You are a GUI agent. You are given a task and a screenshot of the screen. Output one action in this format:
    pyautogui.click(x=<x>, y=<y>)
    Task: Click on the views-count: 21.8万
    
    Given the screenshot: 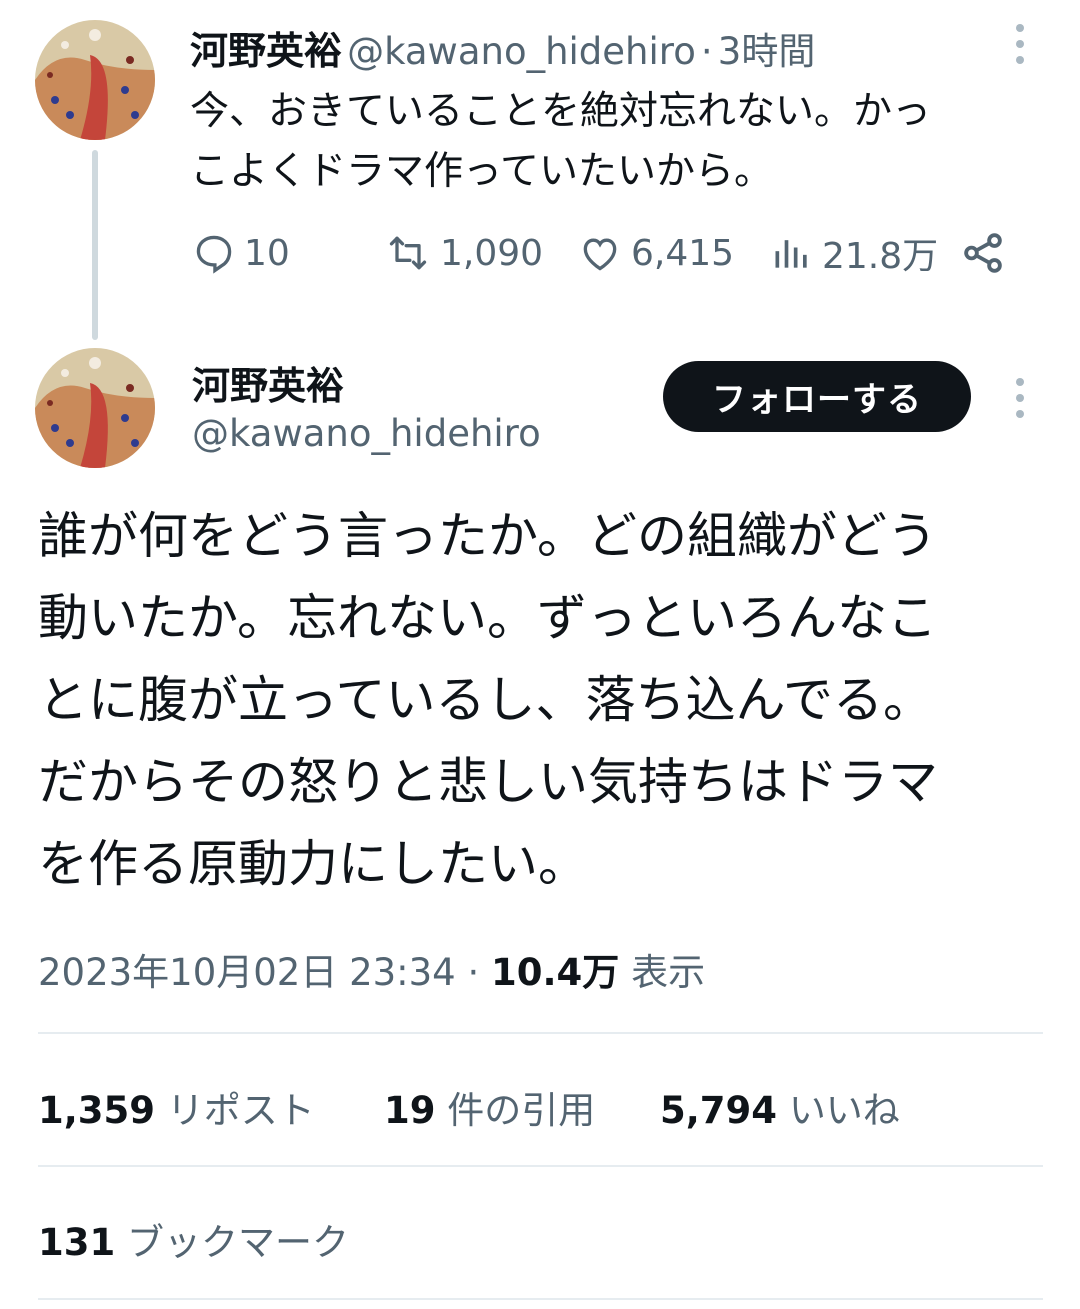 What is the action you would take?
    pyautogui.click(x=880, y=256)
    